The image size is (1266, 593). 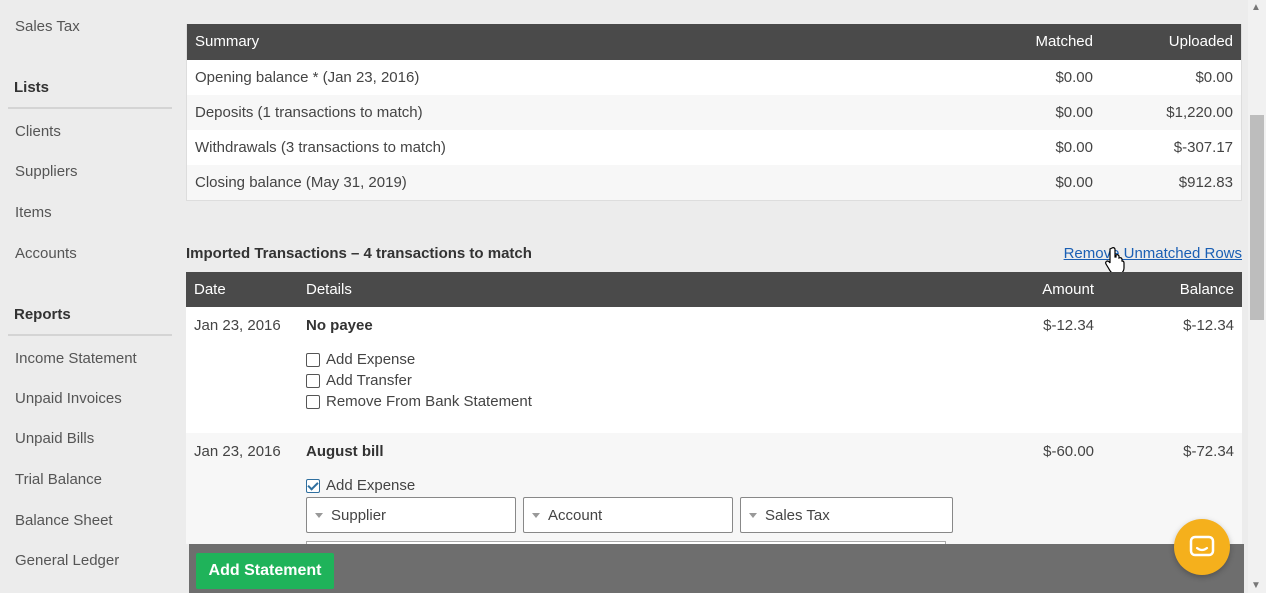 What do you see at coordinates (309, 112) in the screenshot?
I see `summary-row-label: Deposits (1 transactions to match)` at bounding box center [309, 112].